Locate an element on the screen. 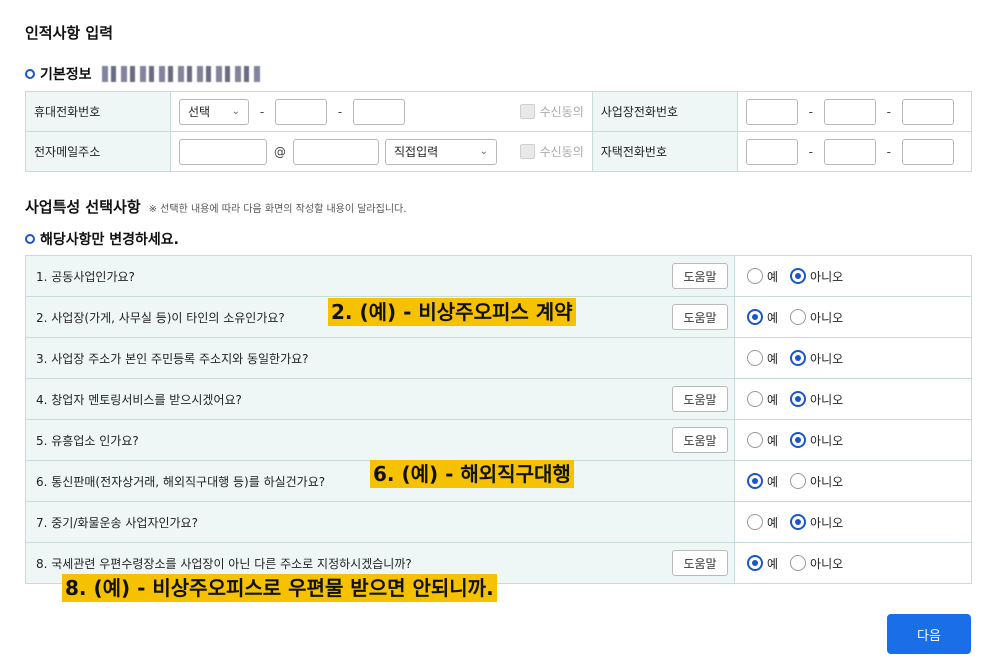 Image resolution: width=1000 pixels, height=661 pixels. biz-phone-1-input is located at coordinates (771, 111).